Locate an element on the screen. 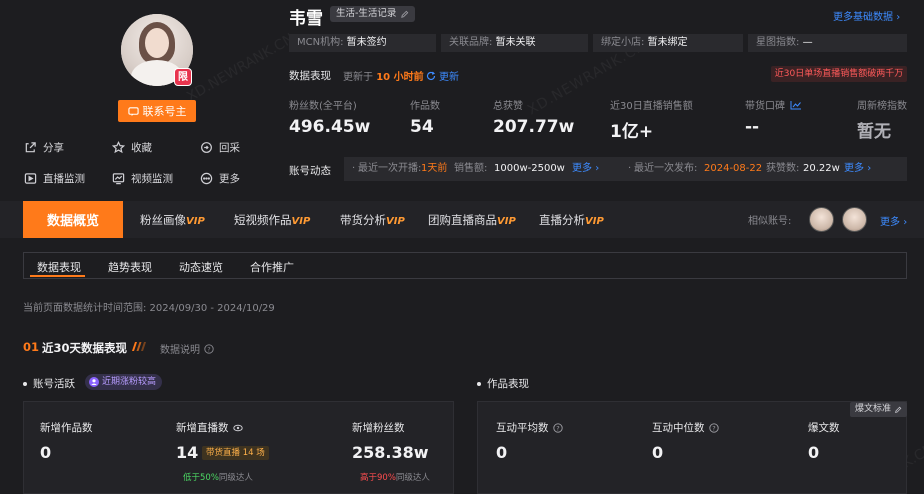  new-fans-compare: 高于90%同级达人 is located at coordinates (395, 477).